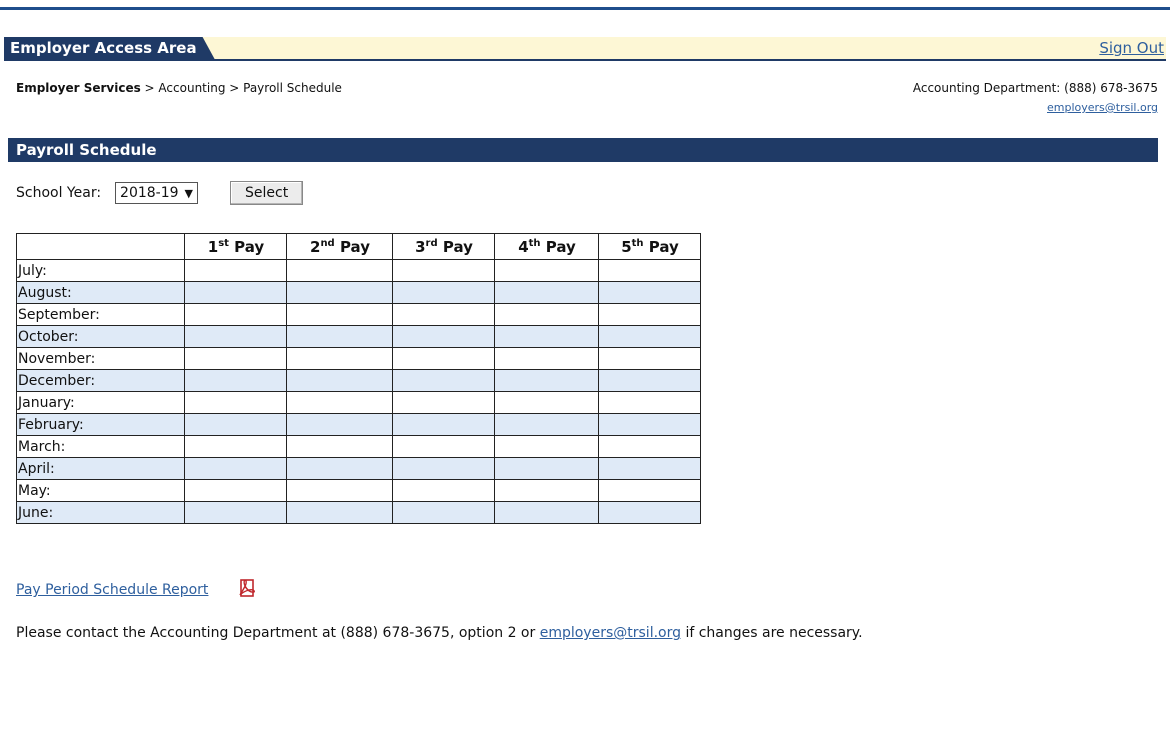 This screenshot has width=1170, height=733. I want to click on month-label: January:, so click(100, 402).